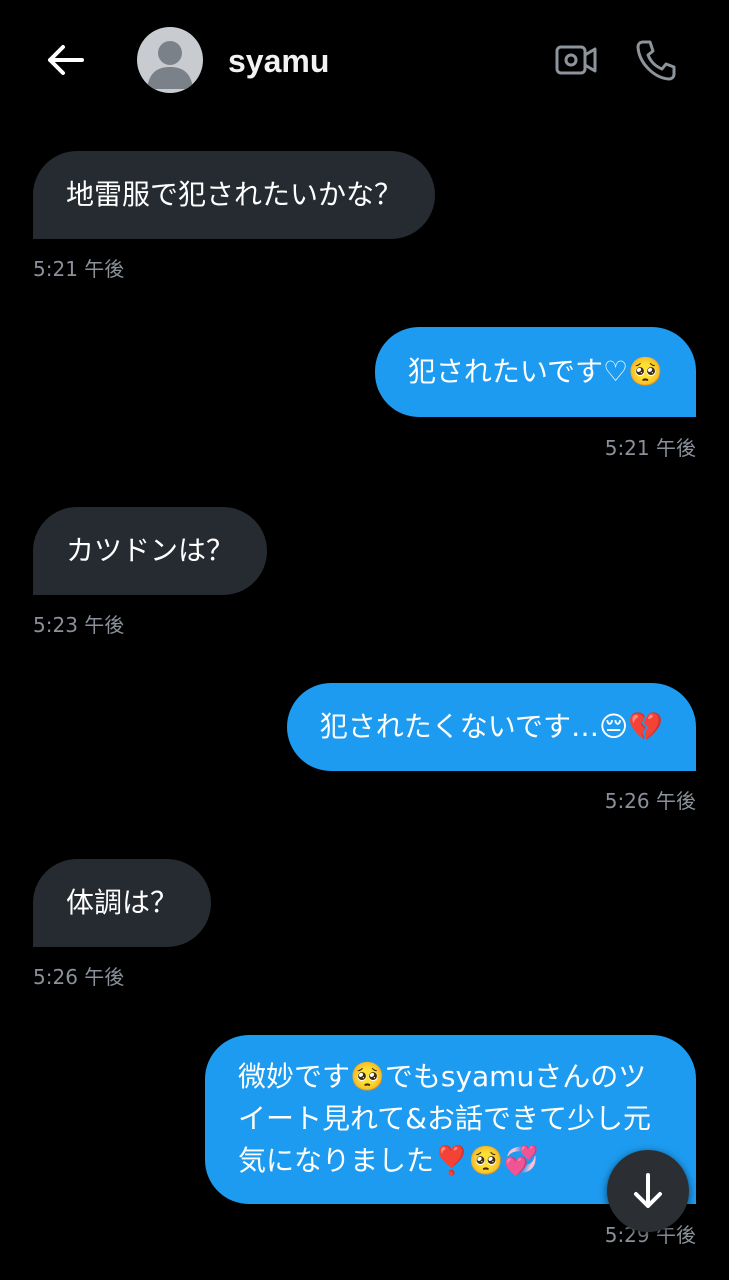 The image size is (729, 1280). I want to click on scroll-to-bottom-button, so click(648, 1191).